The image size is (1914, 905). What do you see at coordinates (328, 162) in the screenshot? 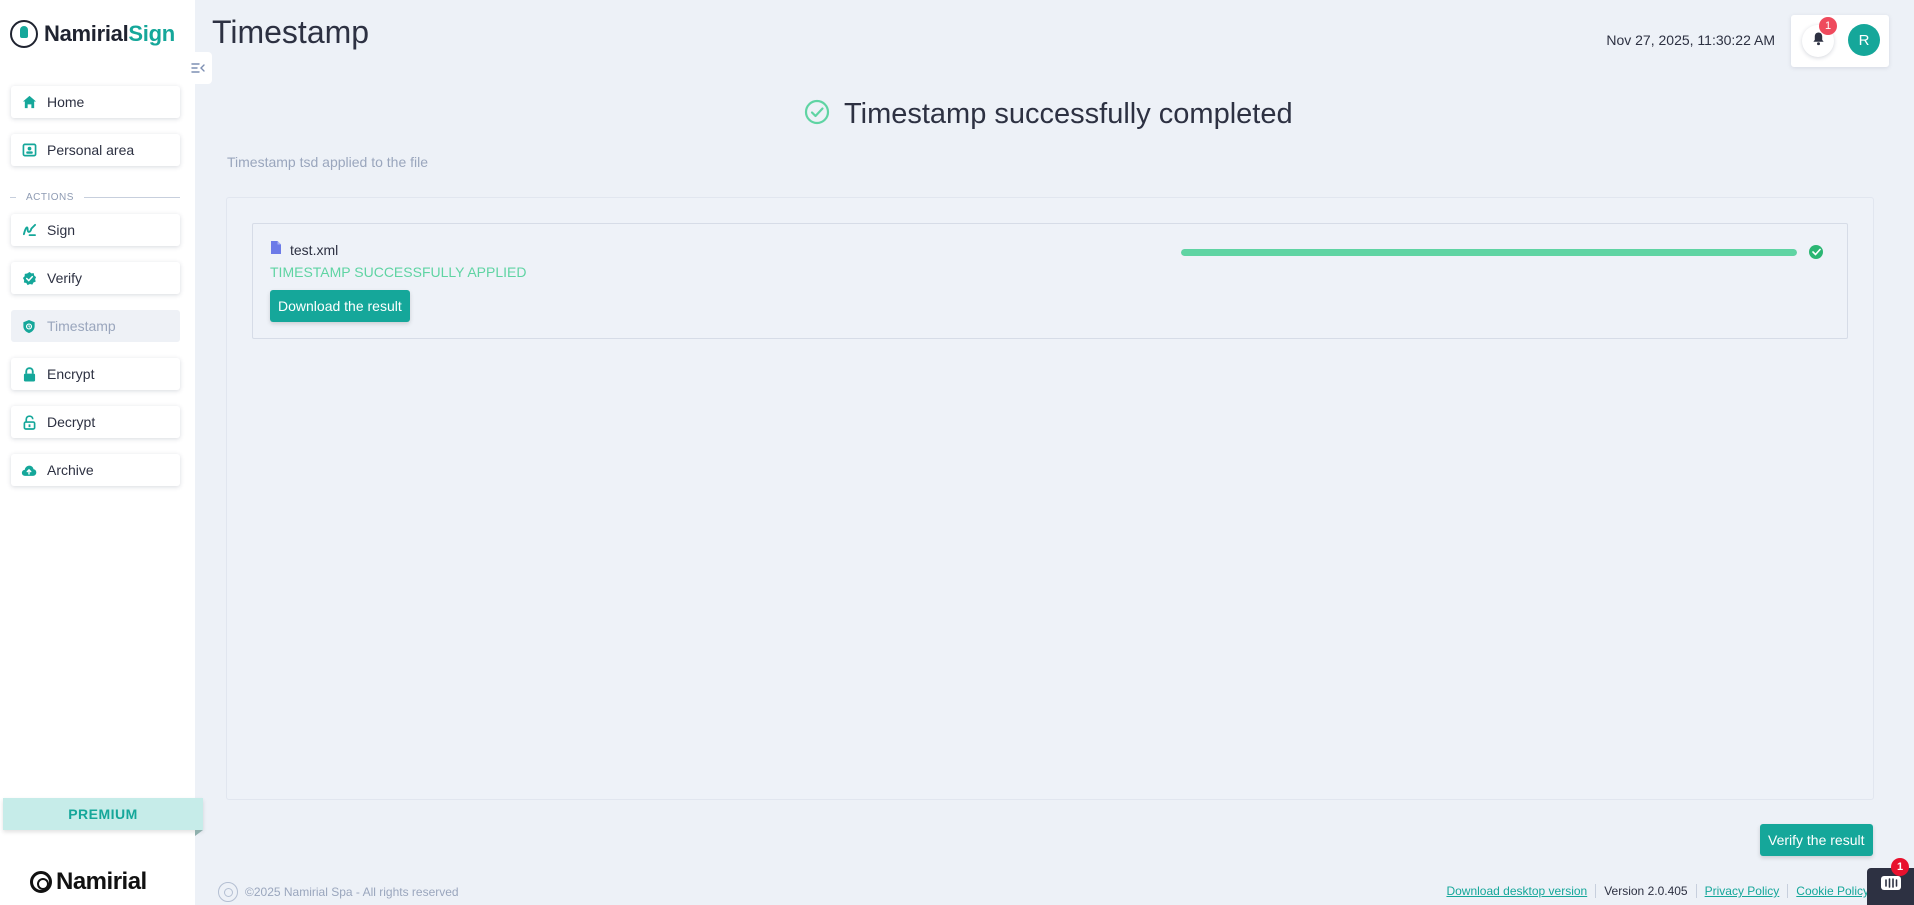
I see `result-subtitle: Timestamp tsd applied to the file` at bounding box center [328, 162].